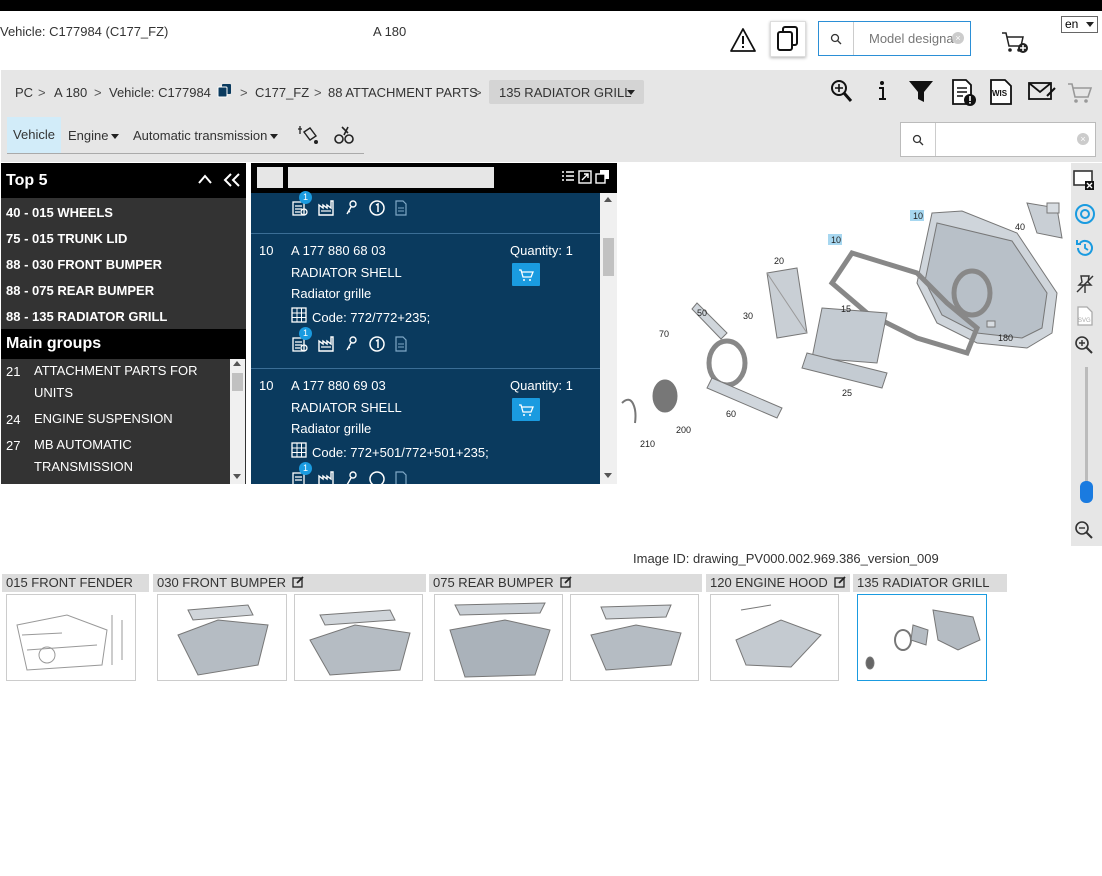 This screenshot has height=876, width=1102. What do you see at coordinates (846, 309) in the screenshot?
I see `callout-label: 15` at bounding box center [846, 309].